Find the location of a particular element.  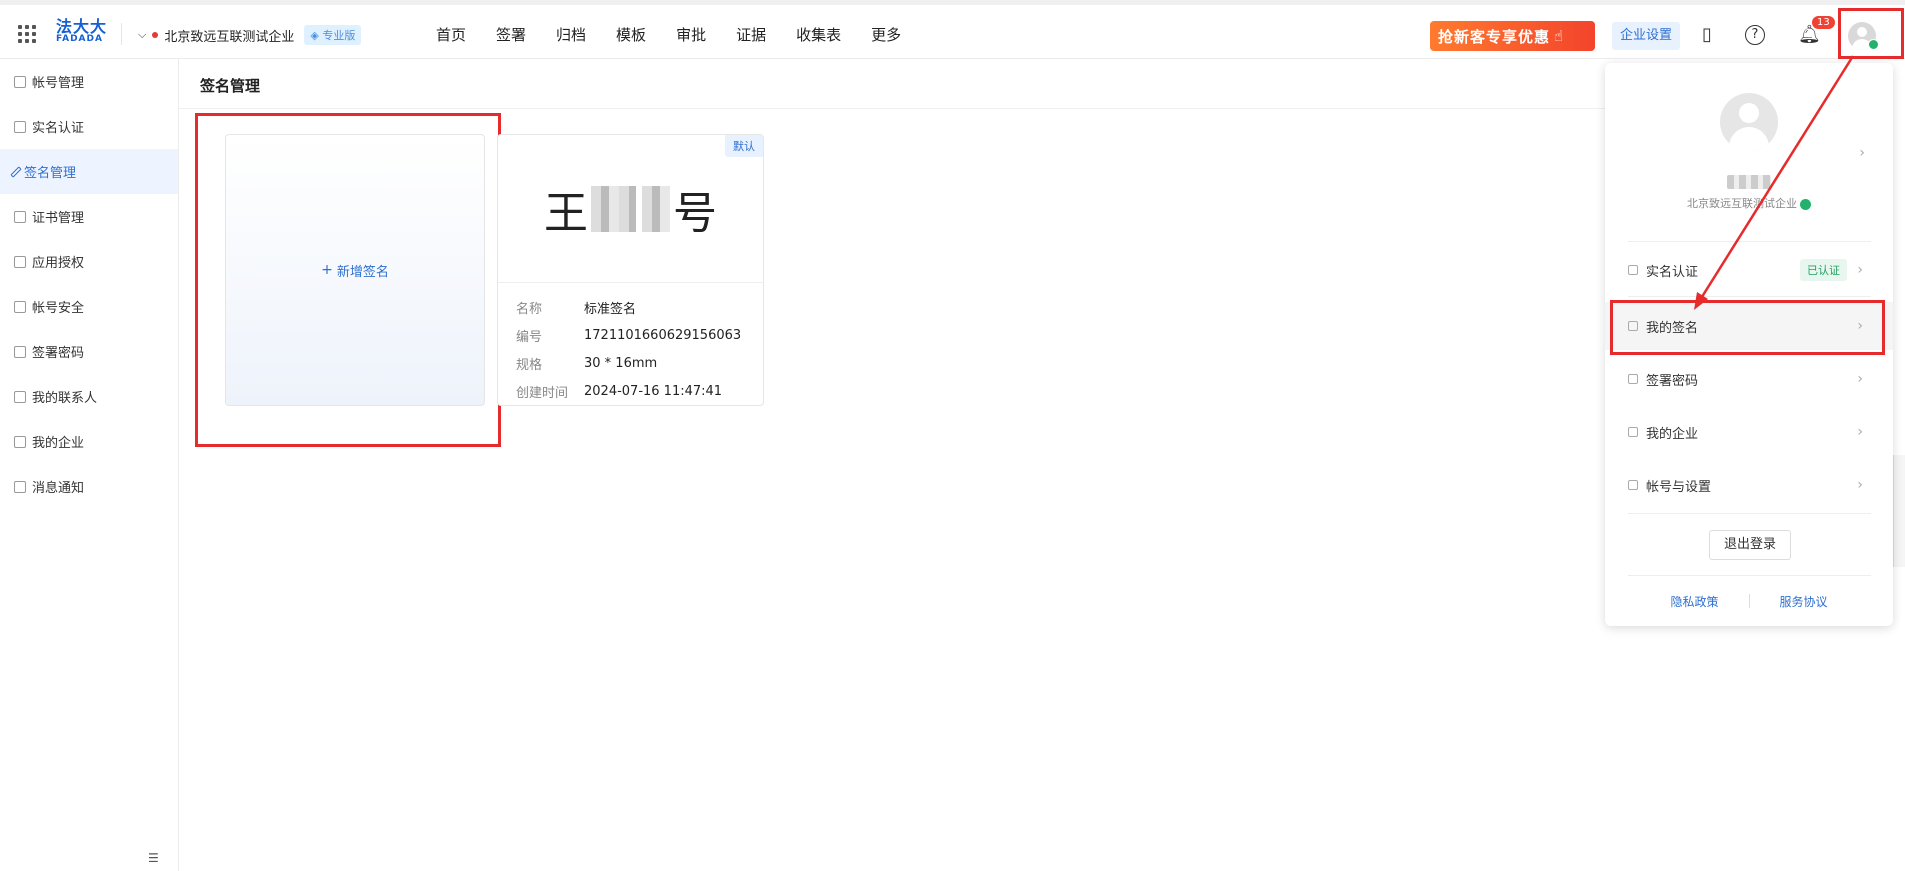

menu-item-account-settings: 帐号与设置 › is located at coordinates (1749, 485).